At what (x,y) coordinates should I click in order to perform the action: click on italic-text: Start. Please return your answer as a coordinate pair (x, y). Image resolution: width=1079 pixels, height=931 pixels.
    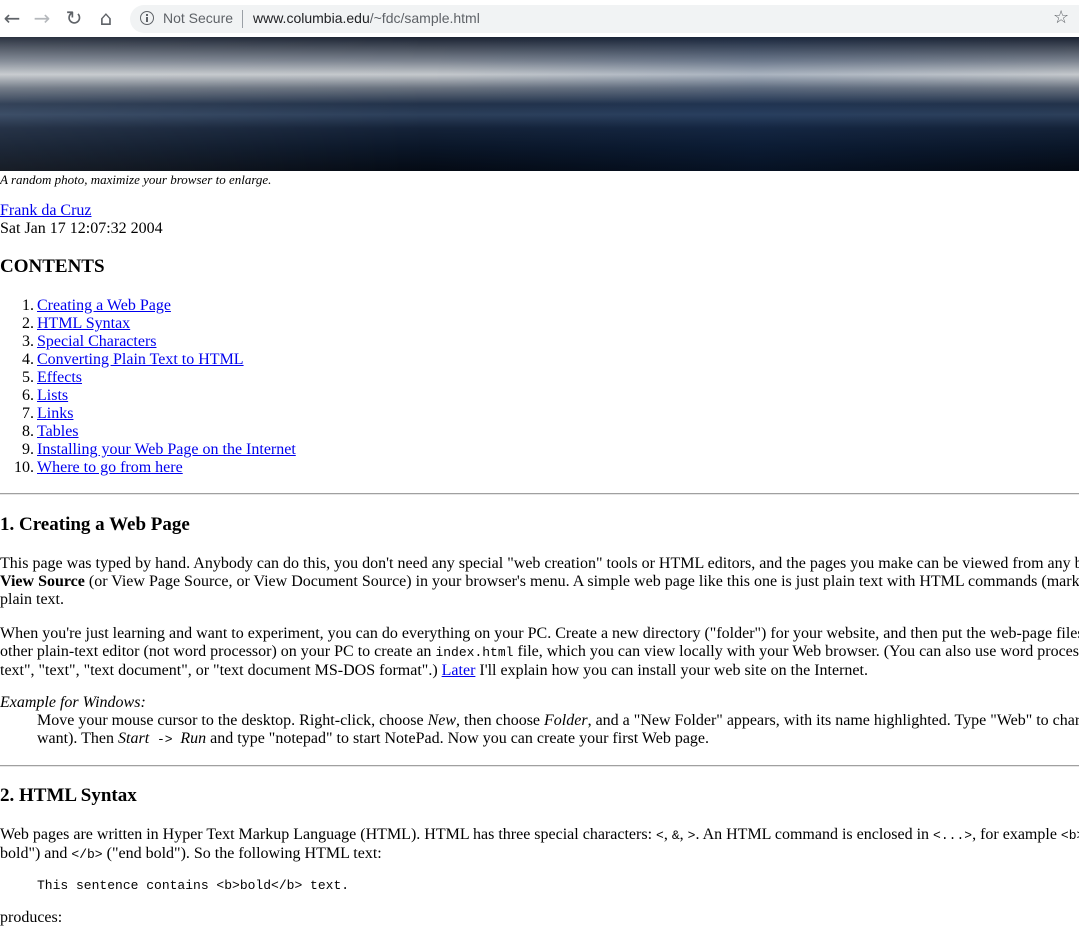
    Looking at the image, I should click on (134, 738).